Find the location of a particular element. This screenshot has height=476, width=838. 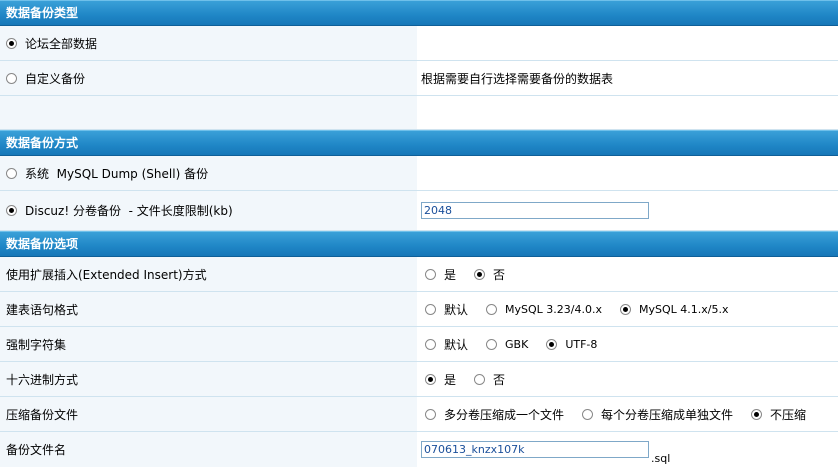

label-filename: 备份文件名 is located at coordinates (36, 450).